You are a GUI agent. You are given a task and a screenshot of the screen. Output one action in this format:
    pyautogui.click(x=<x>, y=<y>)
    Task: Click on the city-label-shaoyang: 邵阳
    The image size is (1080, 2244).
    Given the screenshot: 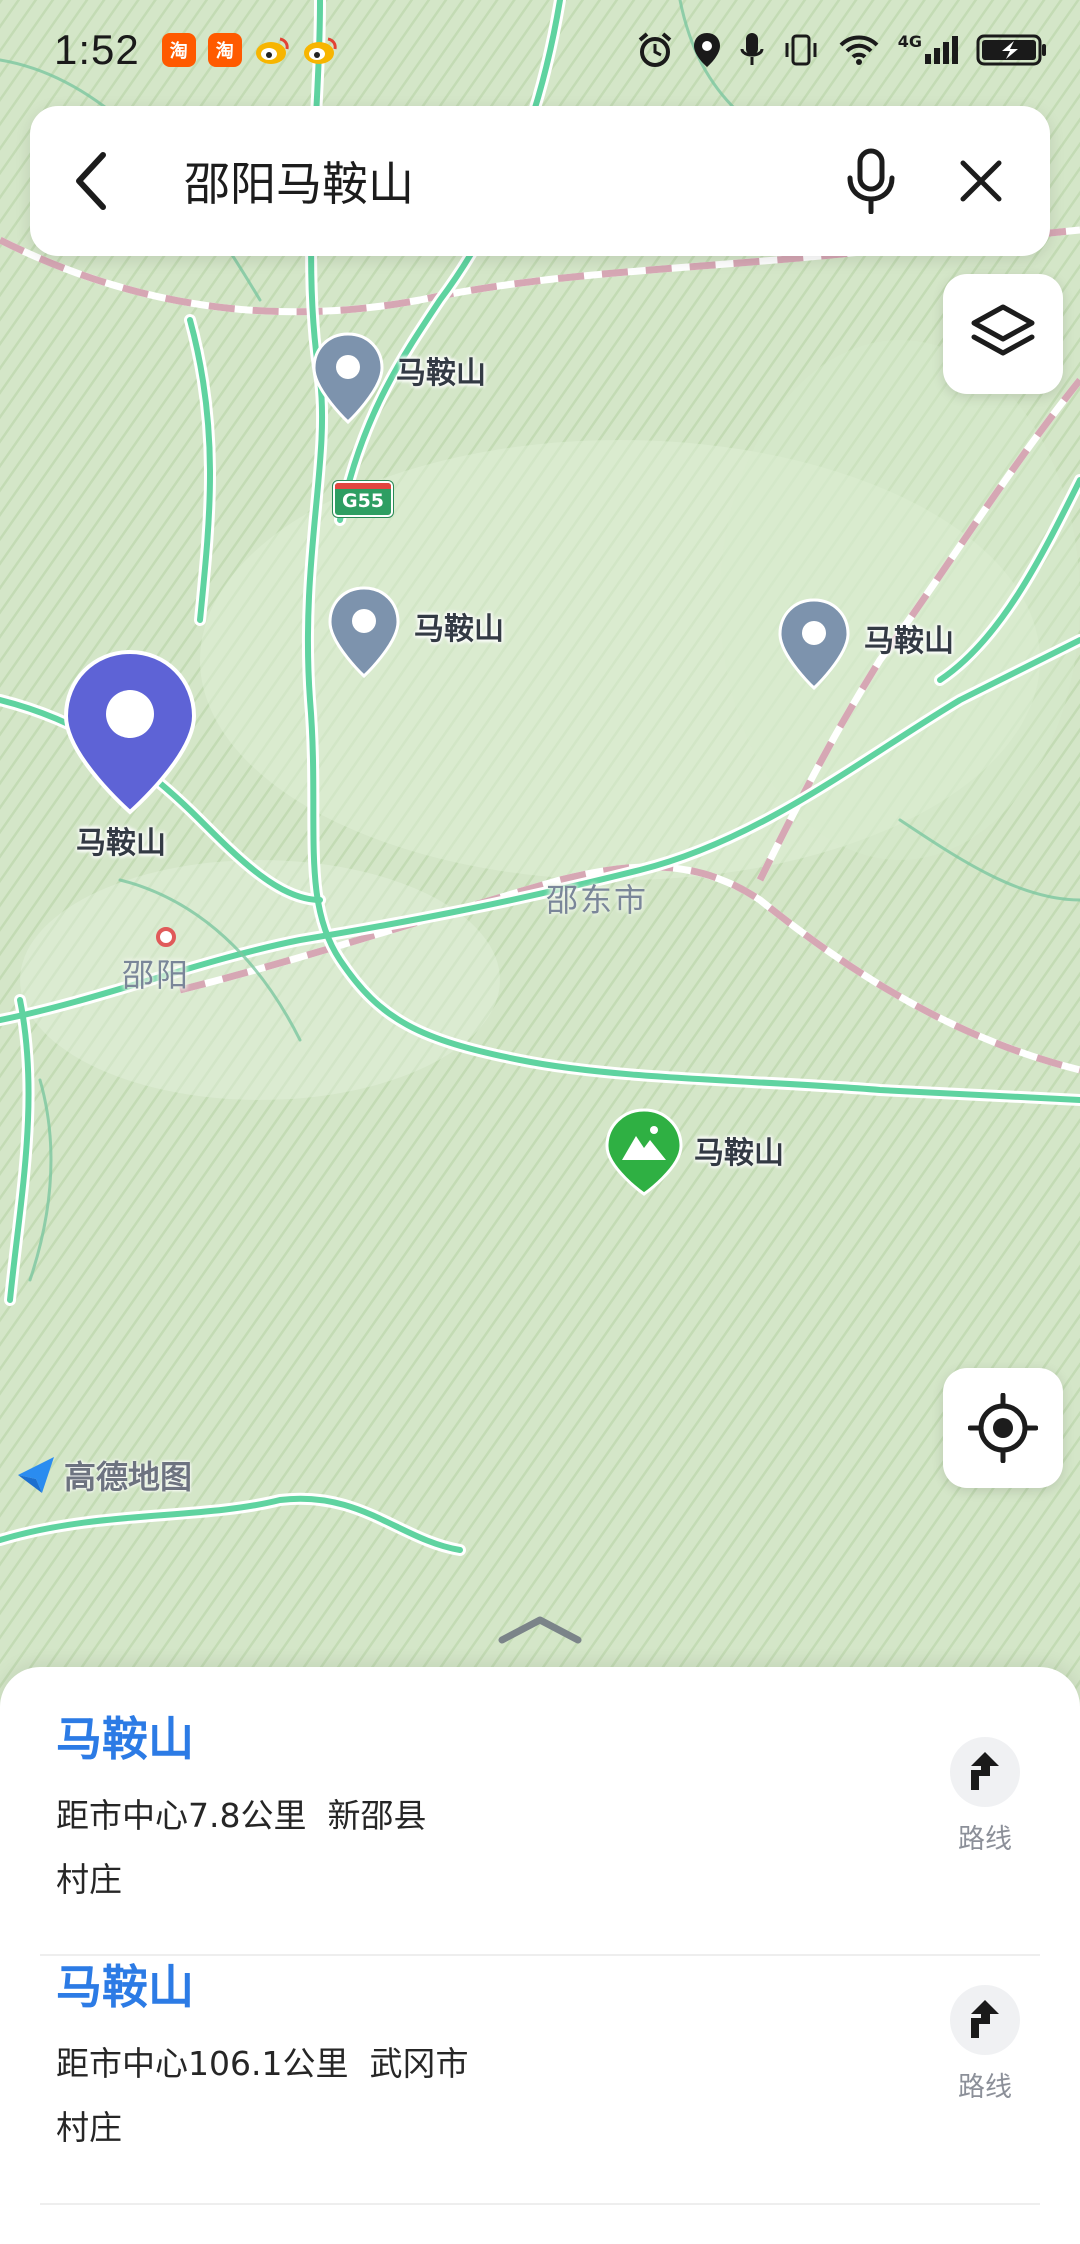 What is the action you would take?
    pyautogui.click(x=156, y=975)
    